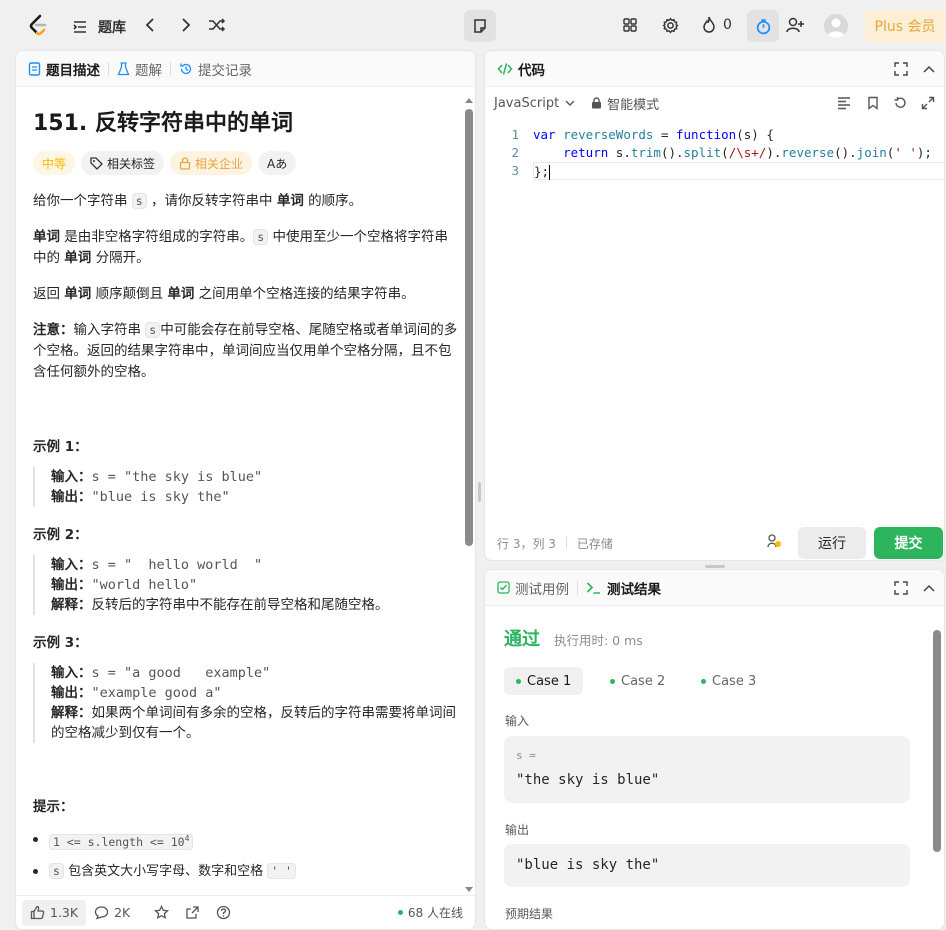 The image size is (946, 930). I want to click on avatar, so click(836, 26).